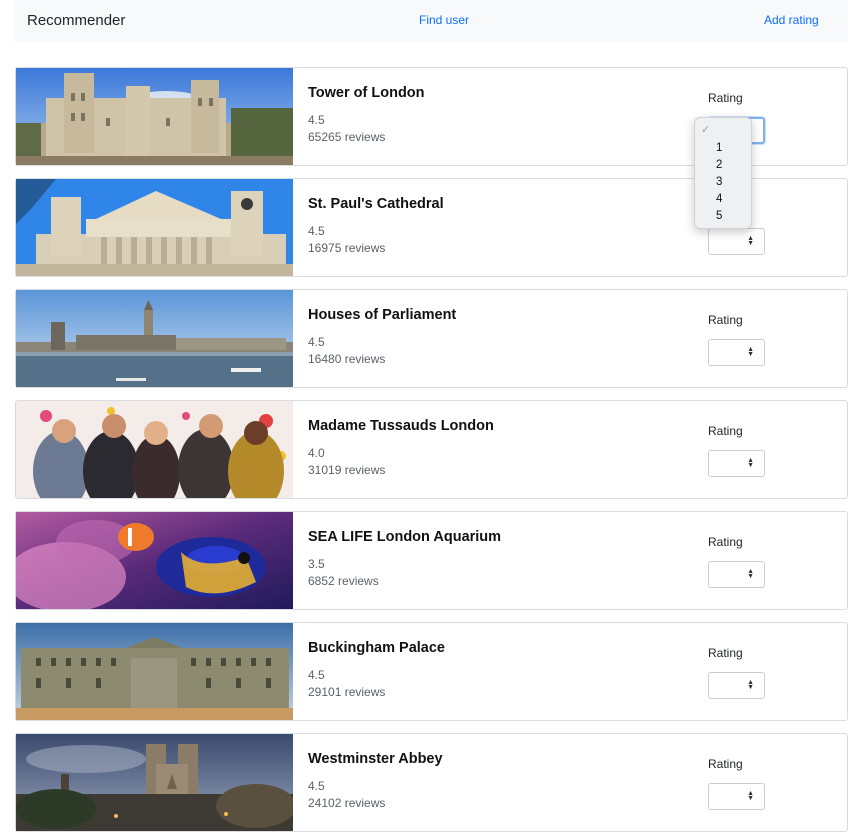 This screenshot has height=837, width=868. What do you see at coordinates (347, 692) in the screenshot?
I see `attraction-reviews: 29101 reviews` at bounding box center [347, 692].